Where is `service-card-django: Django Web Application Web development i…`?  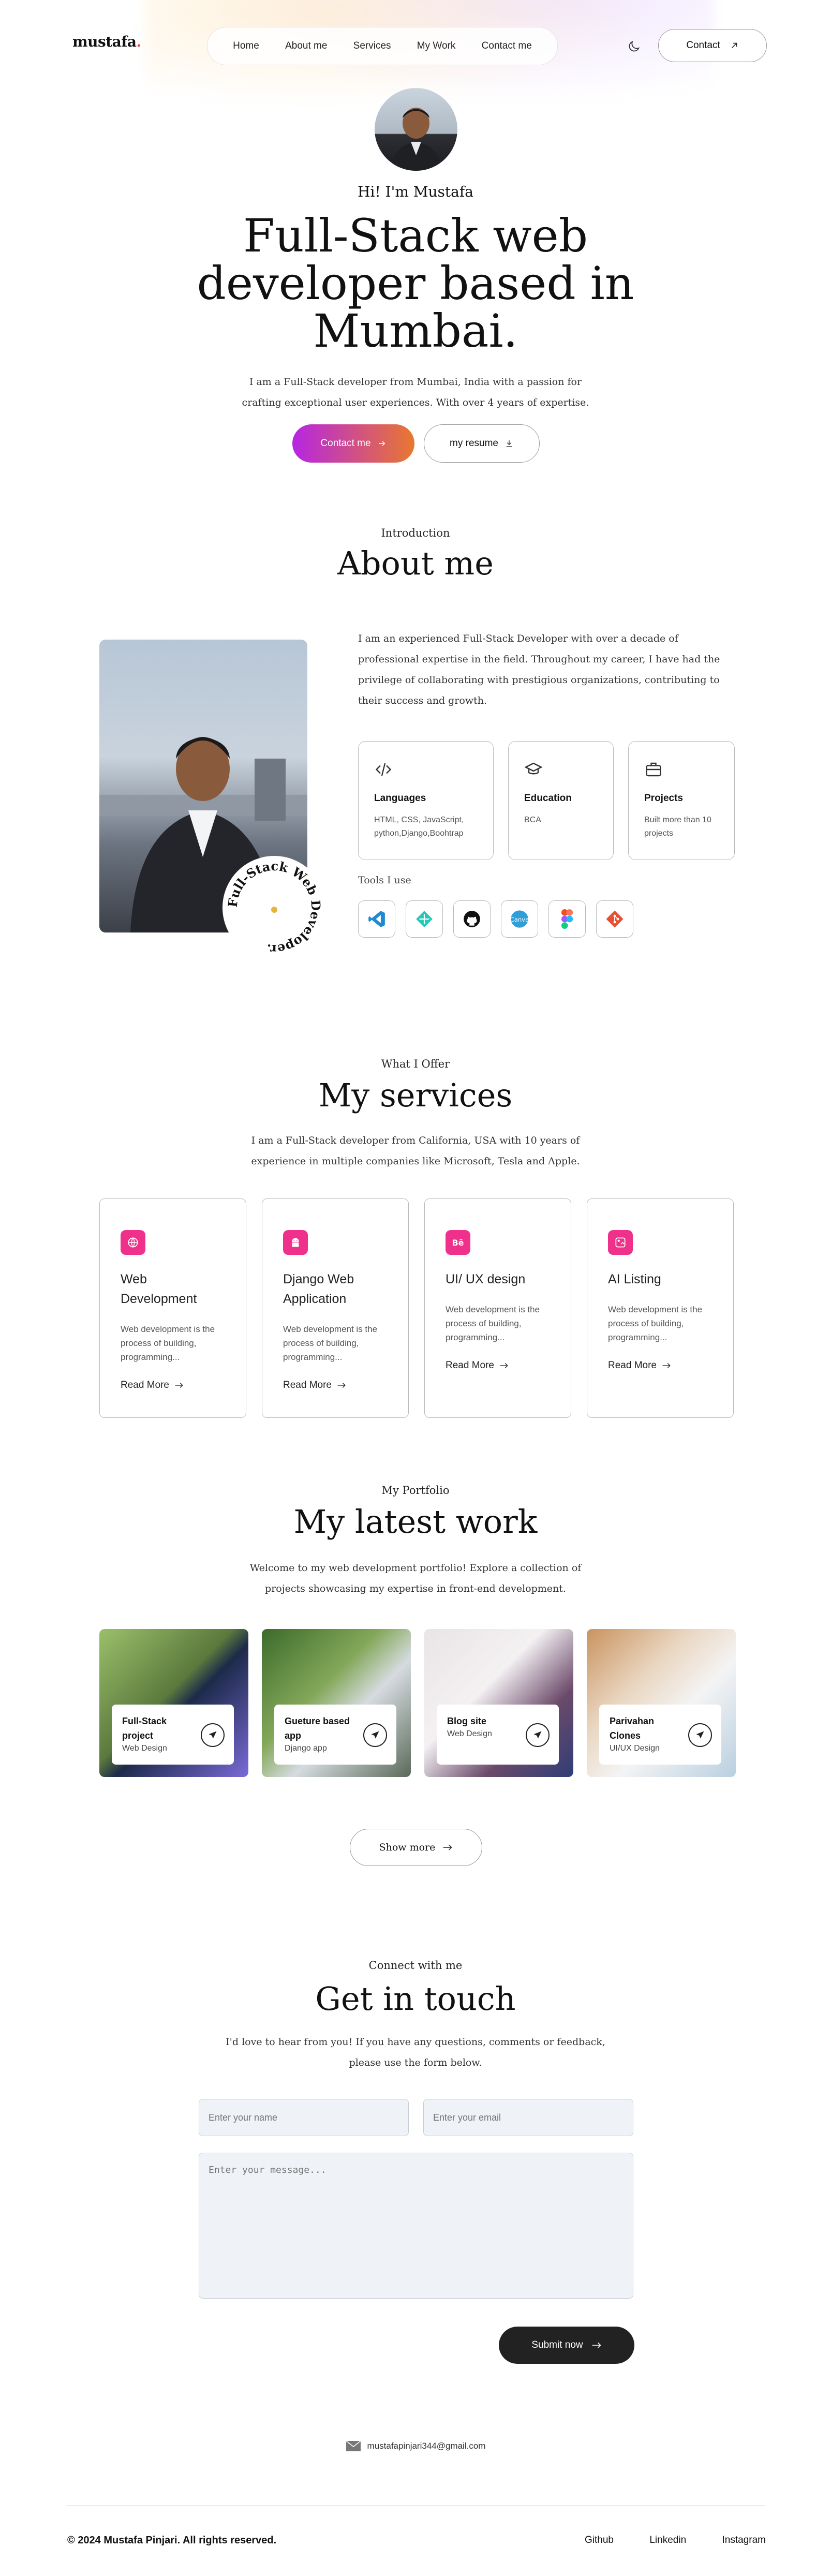
service-card-django: Django Web Application Web development i… is located at coordinates (335, 1308).